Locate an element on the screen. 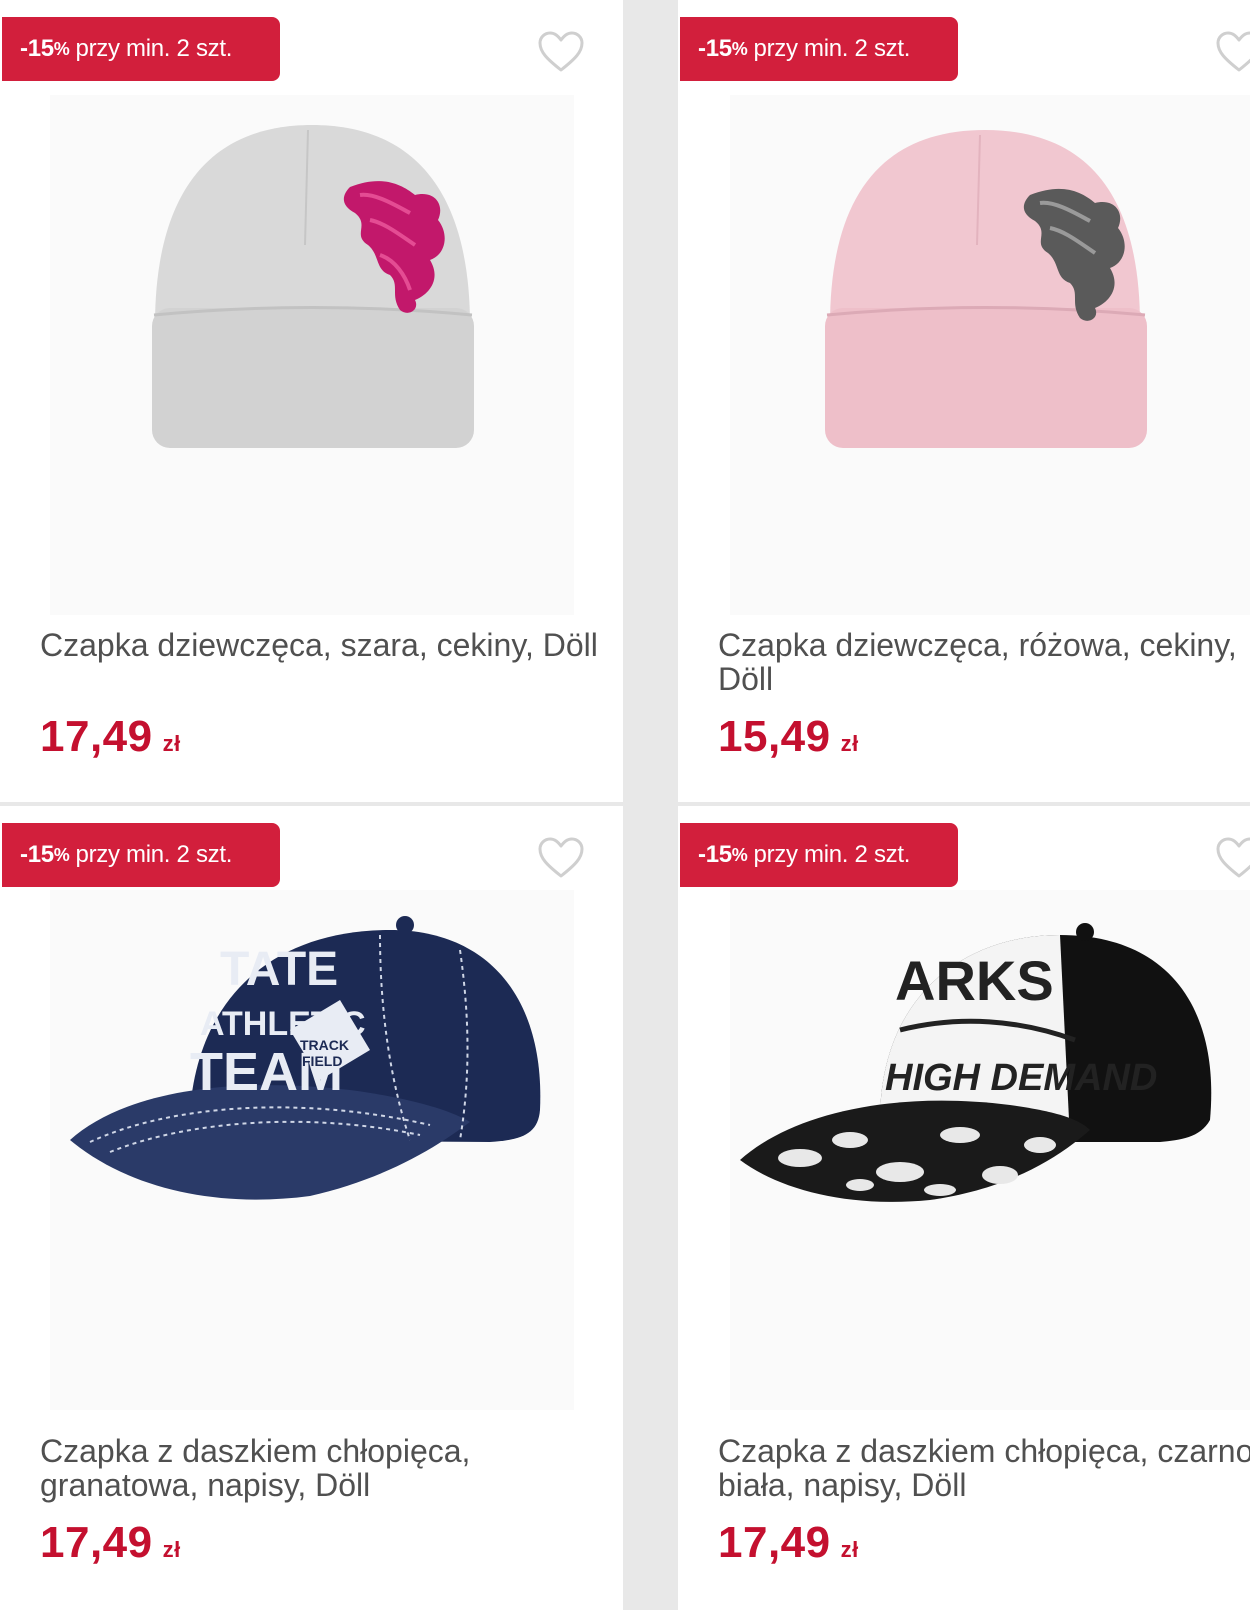 This screenshot has height=1610, width=1250. product-title: Czapka dziewczęca, różowa, cekiny, Döll is located at coordinates (984, 662).